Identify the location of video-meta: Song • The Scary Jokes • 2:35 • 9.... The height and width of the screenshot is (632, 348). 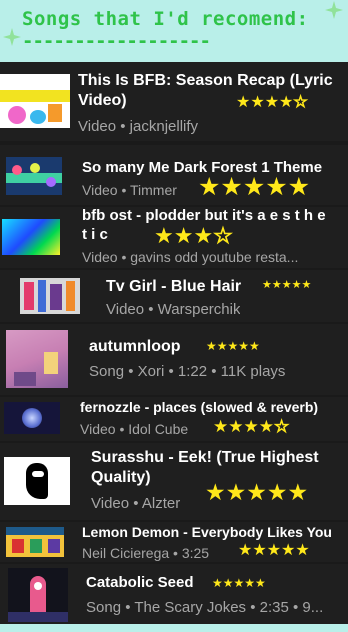
(205, 607).